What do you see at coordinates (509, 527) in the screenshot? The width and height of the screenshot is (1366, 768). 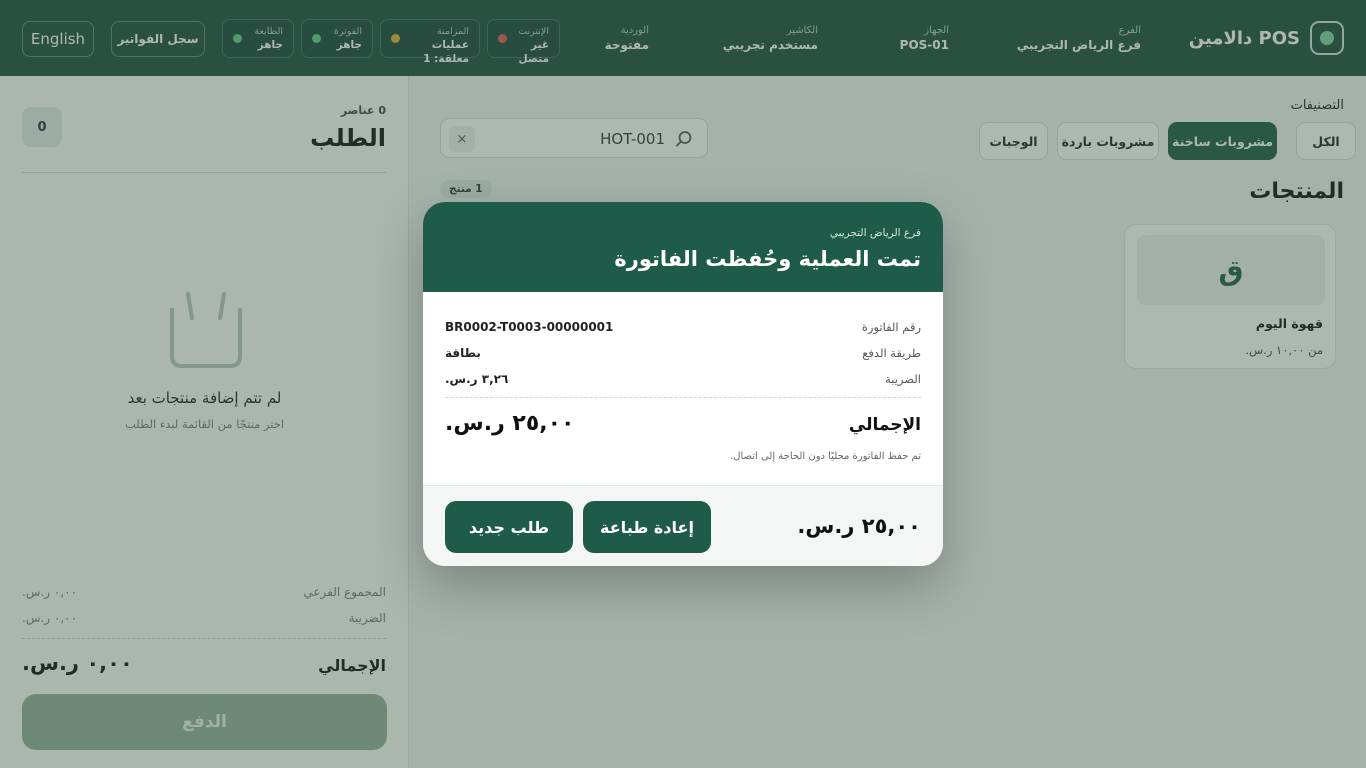 I see `new-order-button: طلب جديد` at bounding box center [509, 527].